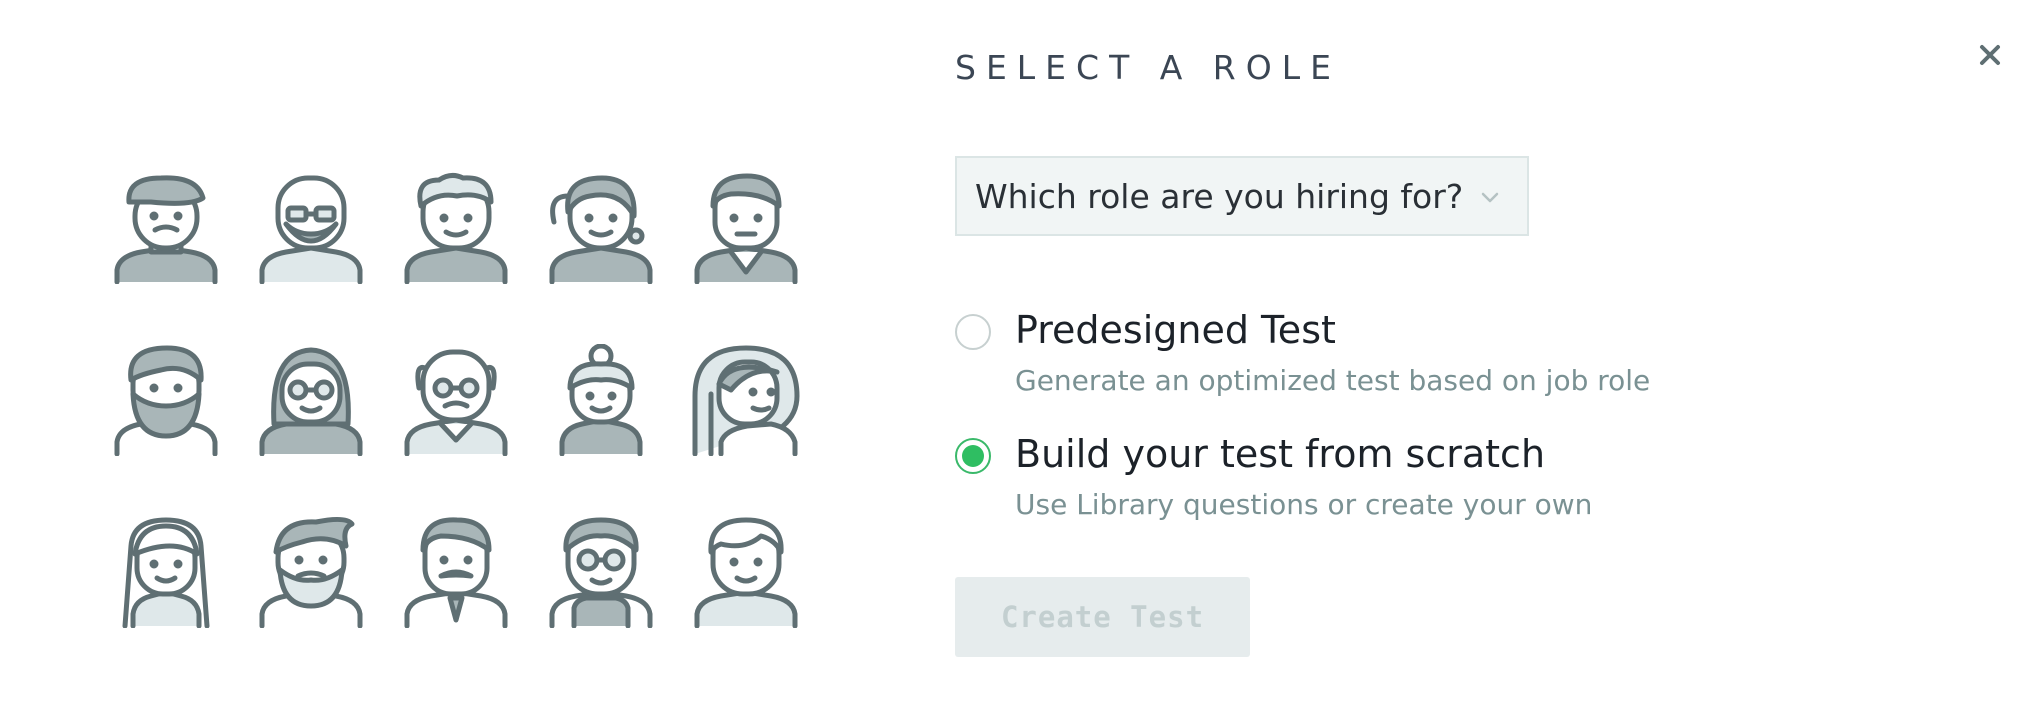 Image resolution: width=2042 pixels, height=728 pixels. Describe the element at coordinates (311, 228) in the screenshot. I see `bald-man-glasses-beard-avatar` at that location.